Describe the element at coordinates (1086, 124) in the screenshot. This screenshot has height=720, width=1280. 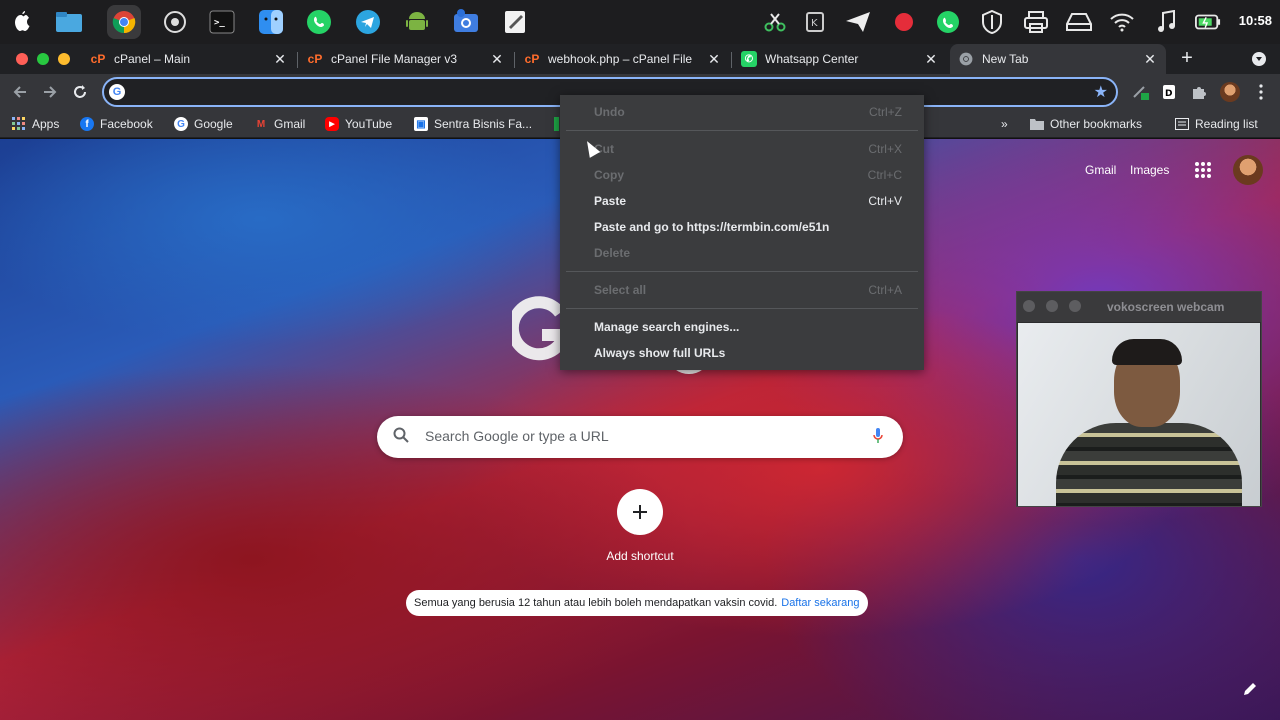
I see `bookmark-other: Other bookmarks` at that location.